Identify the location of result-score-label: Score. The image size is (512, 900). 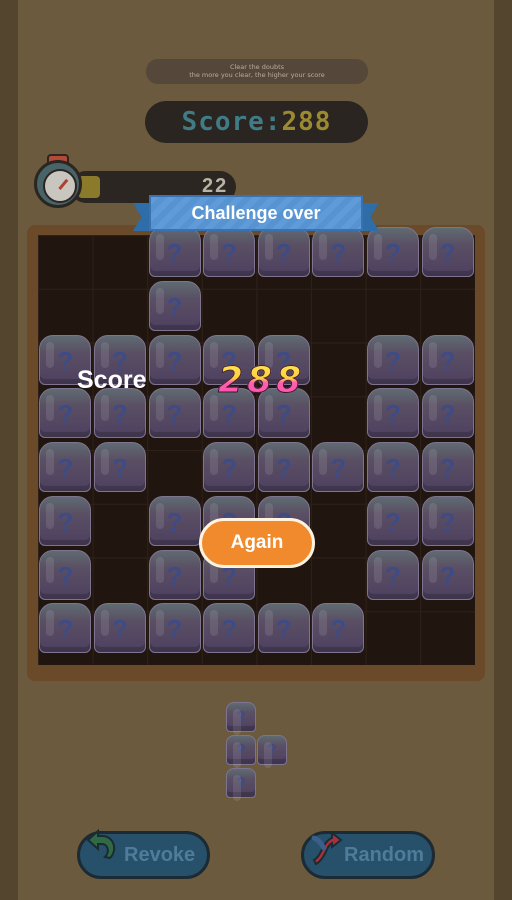
(112, 380).